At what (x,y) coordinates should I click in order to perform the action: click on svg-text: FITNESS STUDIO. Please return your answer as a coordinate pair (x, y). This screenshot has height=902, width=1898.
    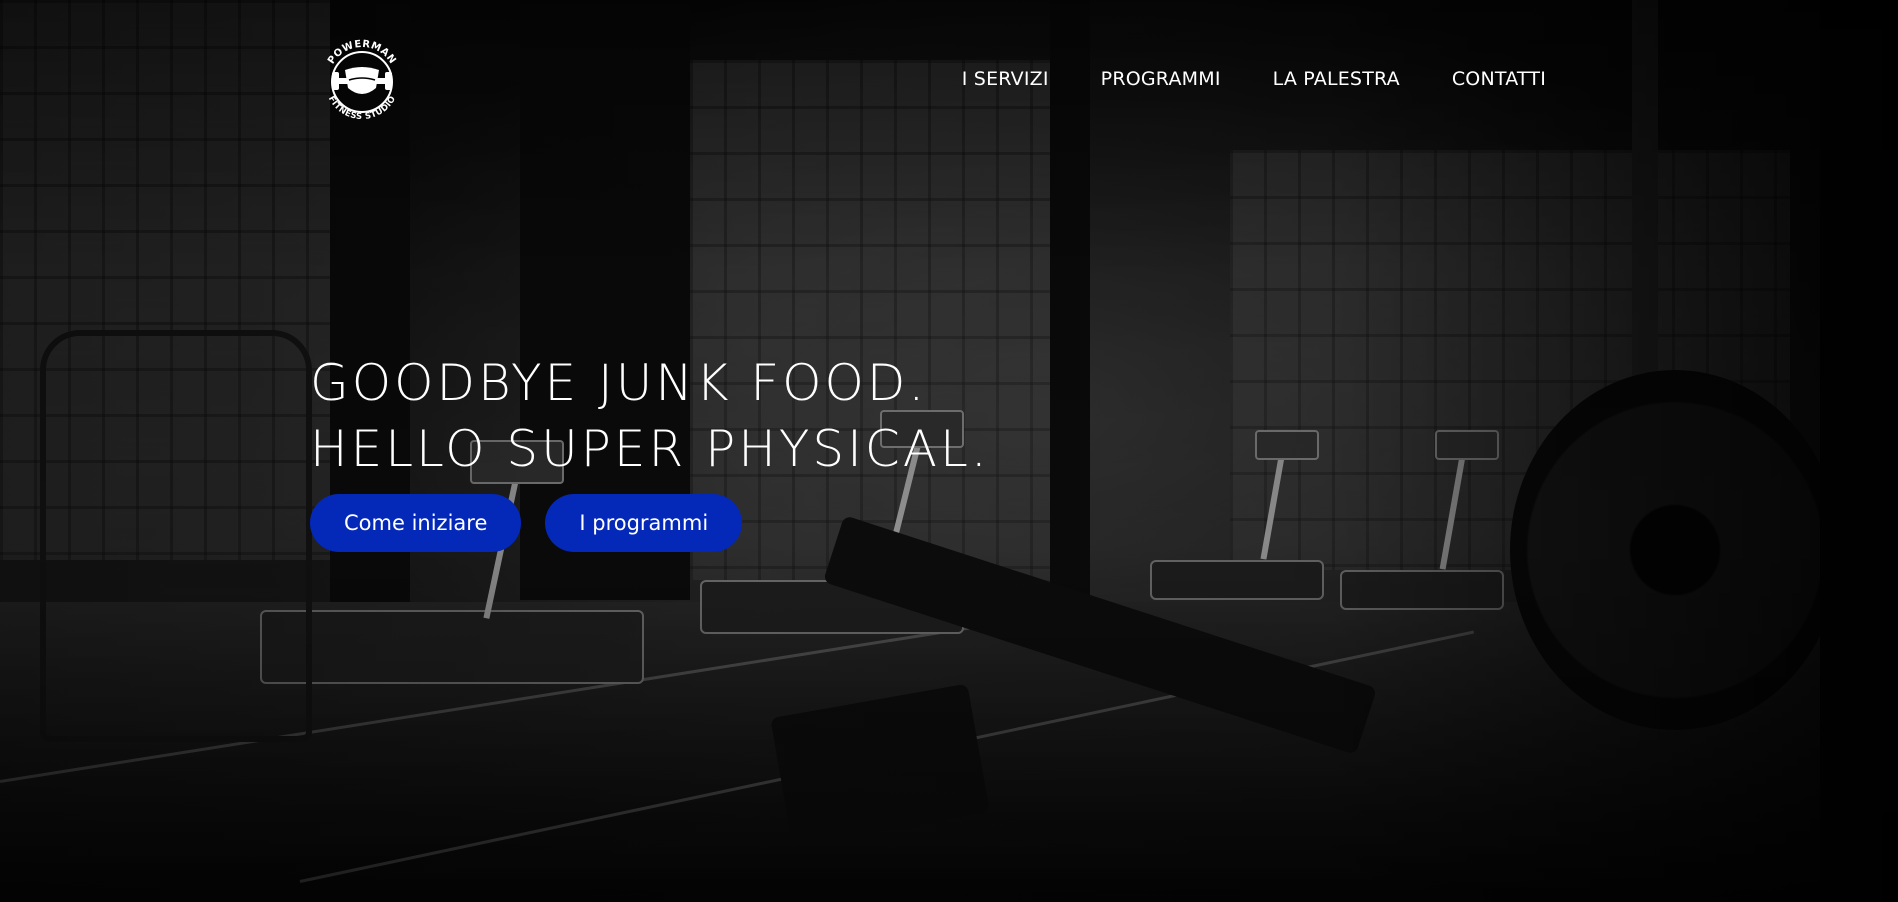
    Looking at the image, I should click on (362, 108).